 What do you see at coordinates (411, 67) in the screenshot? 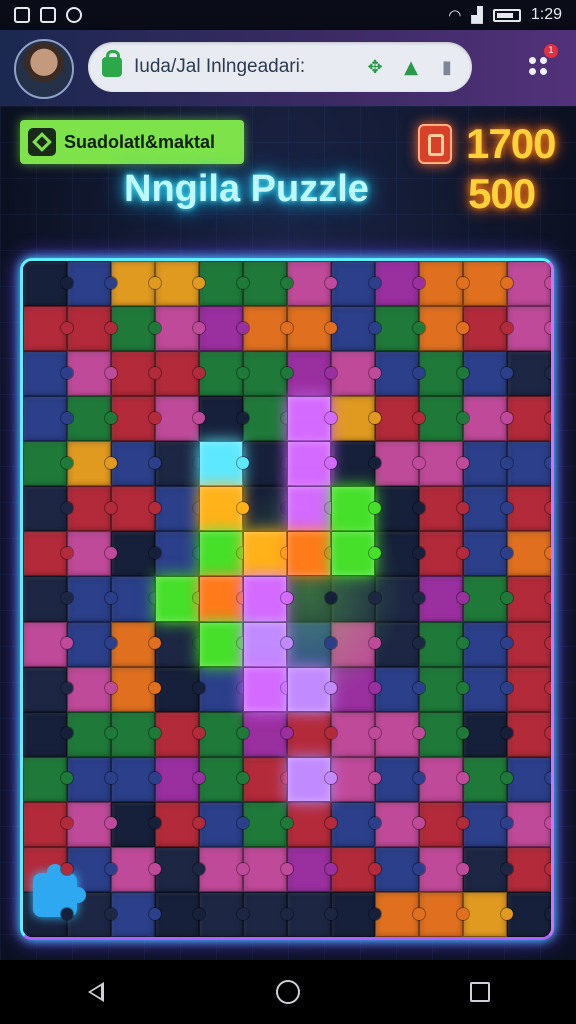
I see `bookmark-icon: ▲` at bounding box center [411, 67].